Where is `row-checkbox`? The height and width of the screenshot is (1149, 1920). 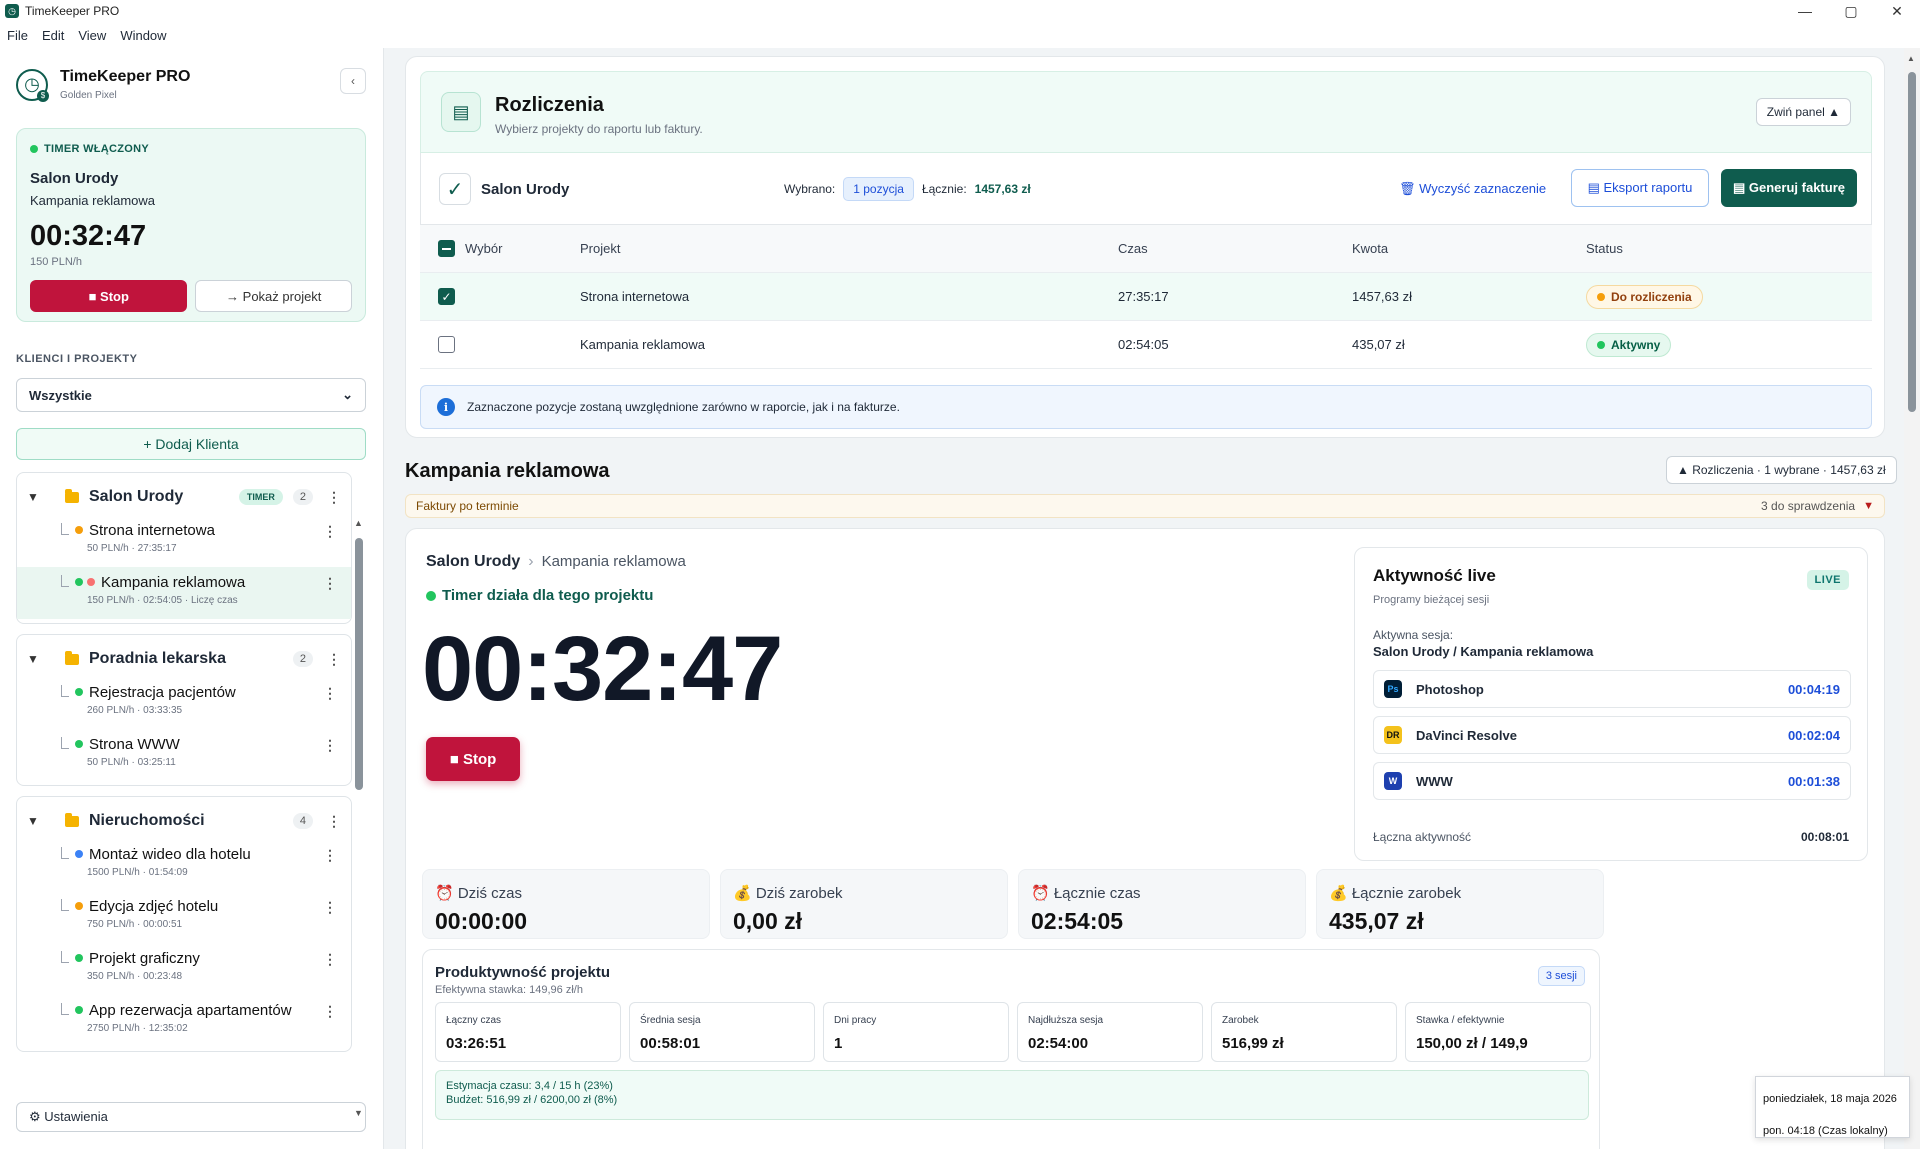
row-checkbox is located at coordinates (446, 344).